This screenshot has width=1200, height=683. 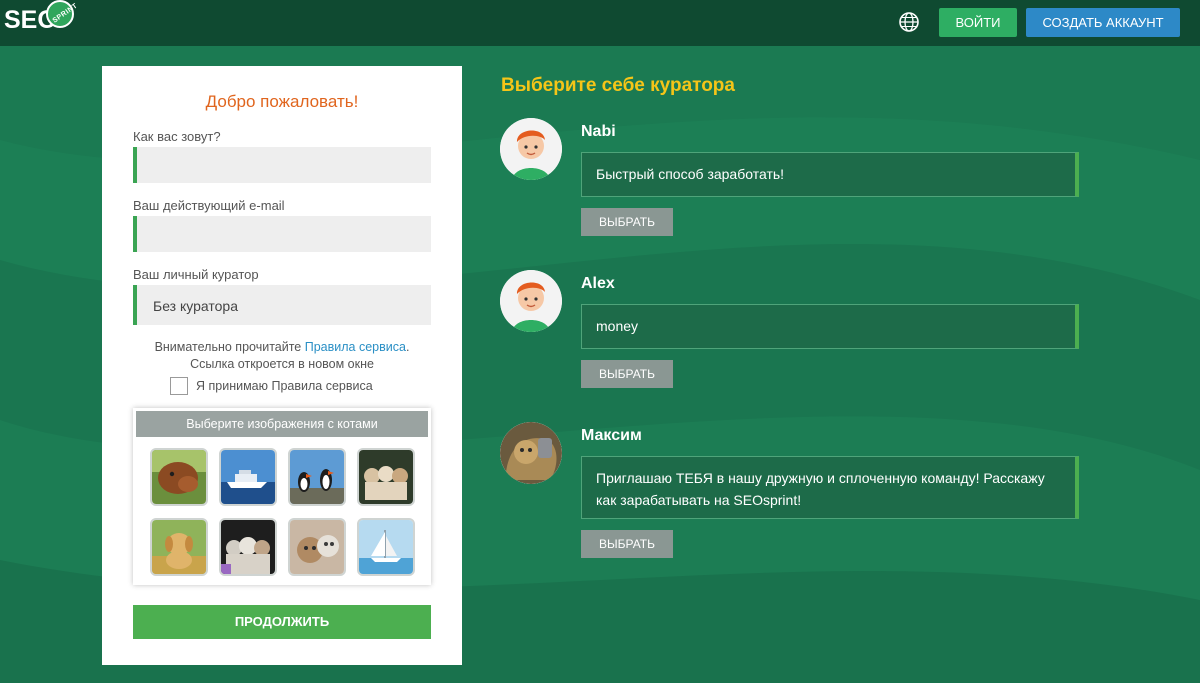 I want to click on captcha-title: Выберите изображения с котами, so click(x=282, y=424).